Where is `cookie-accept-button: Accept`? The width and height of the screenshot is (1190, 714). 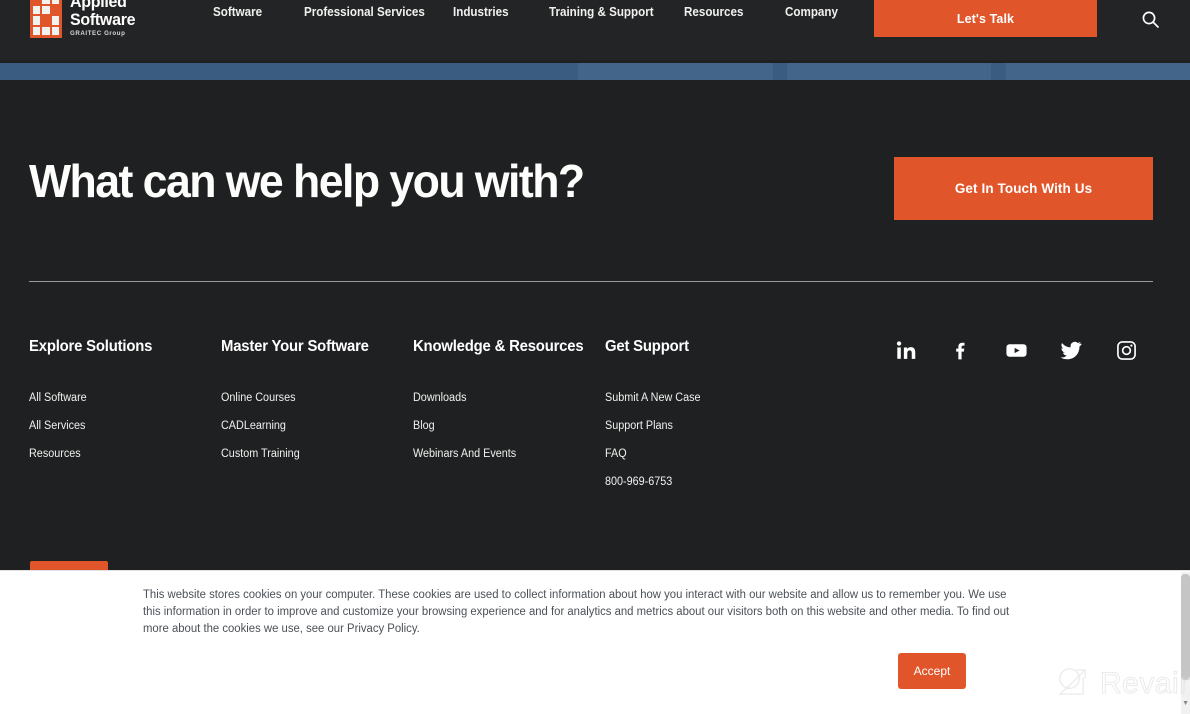 cookie-accept-button: Accept is located at coordinates (932, 671).